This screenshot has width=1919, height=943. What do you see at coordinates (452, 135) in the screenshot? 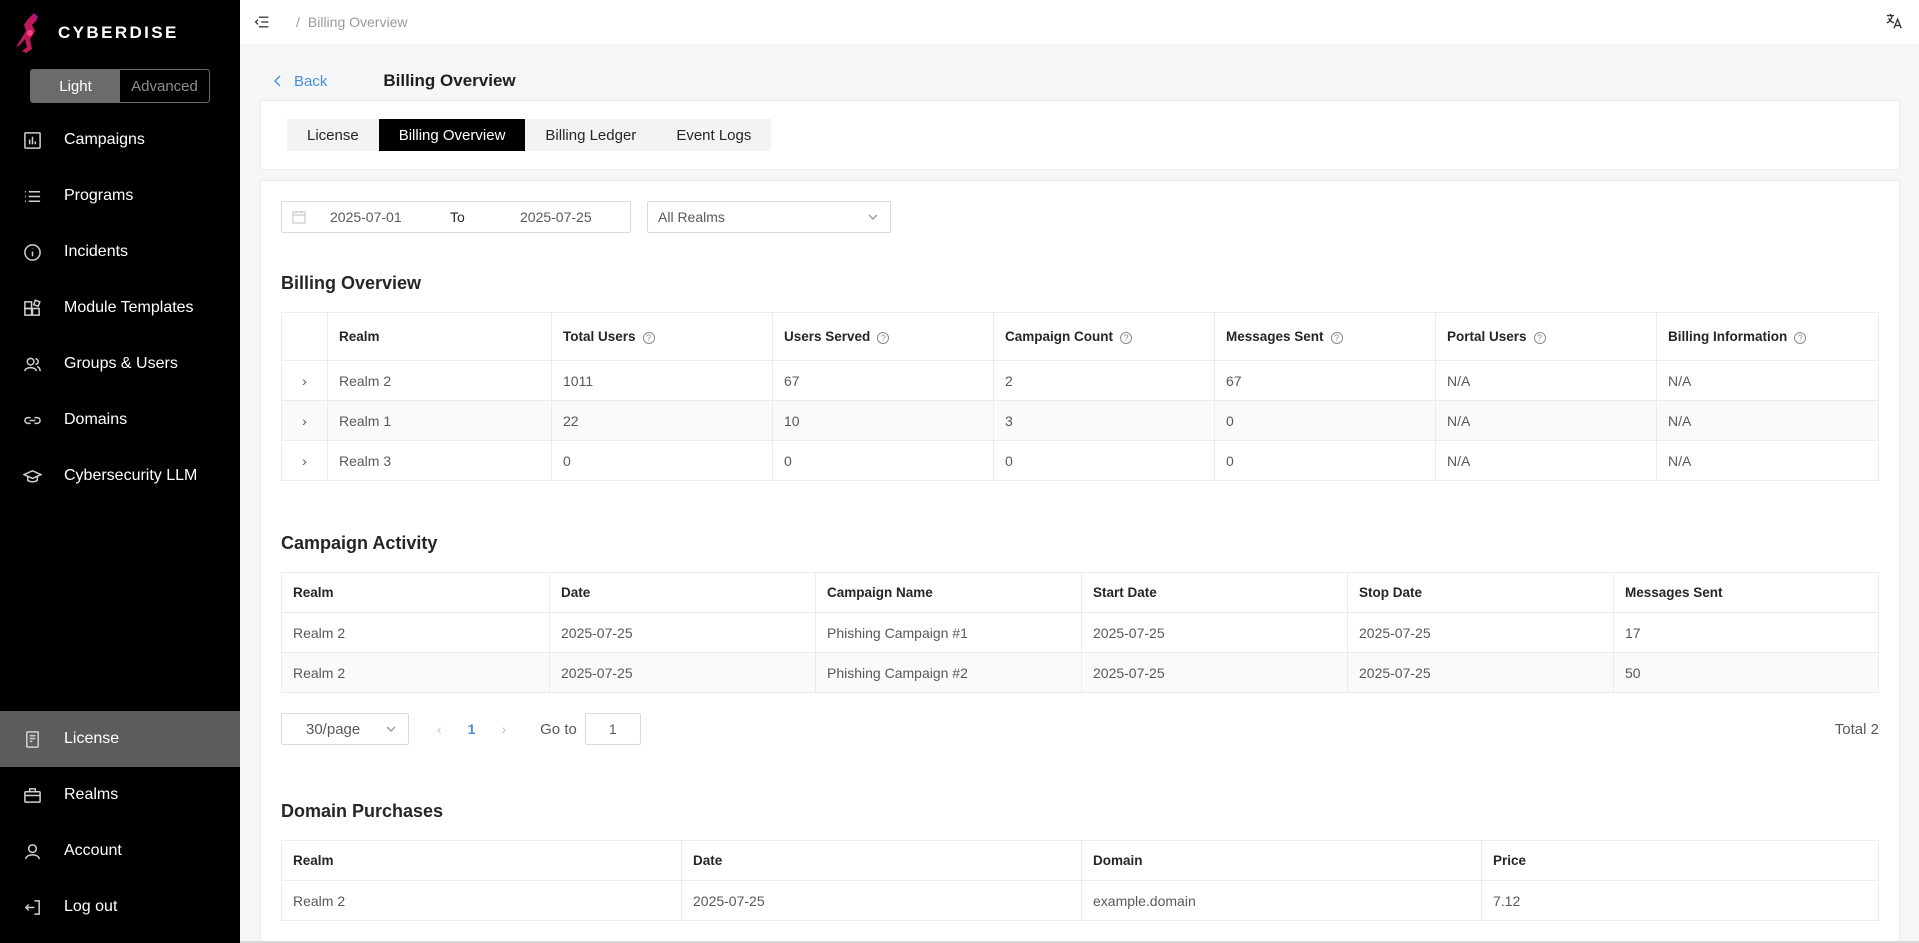
I see `tab-billing-overview: Billing Overview` at bounding box center [452, 135].